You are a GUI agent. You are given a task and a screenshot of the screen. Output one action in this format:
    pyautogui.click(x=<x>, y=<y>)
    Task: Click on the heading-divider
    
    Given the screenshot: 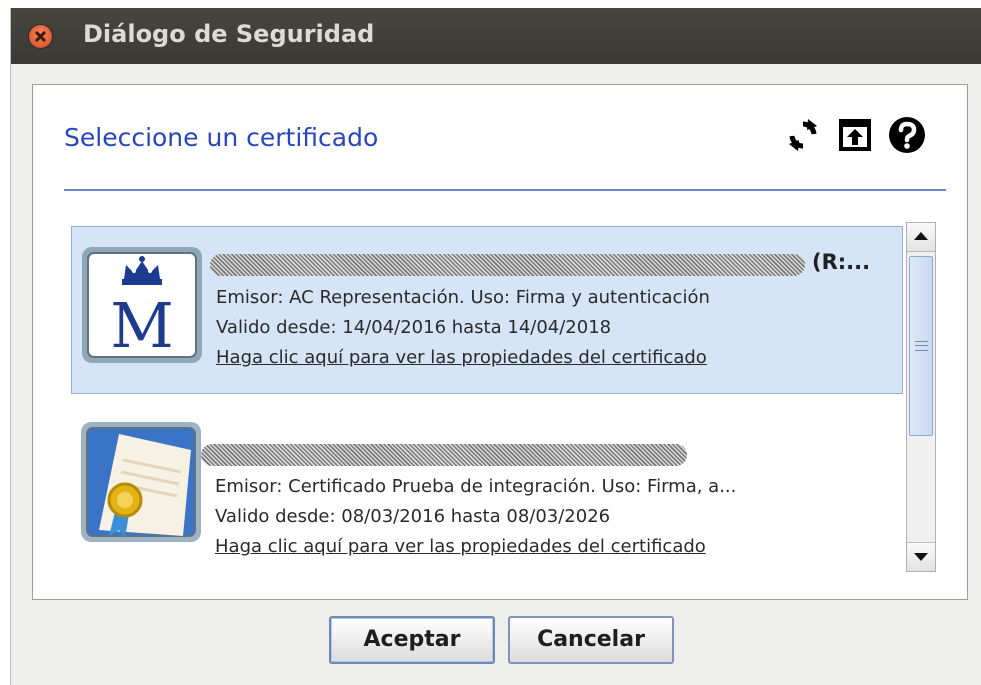 What is the action you would take?
    pyautogui.click(x=505, y=190)
    